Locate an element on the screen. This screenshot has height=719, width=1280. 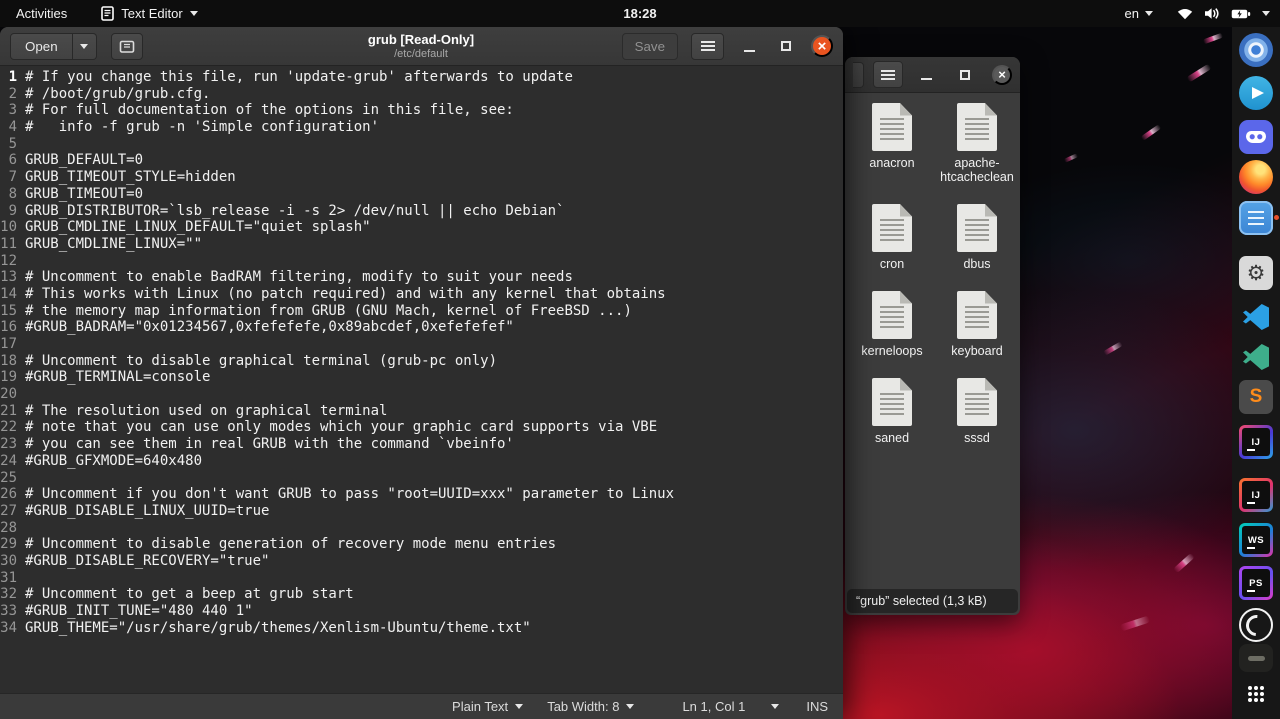
dock-sublime: S is located at coordinates (1256, 397).